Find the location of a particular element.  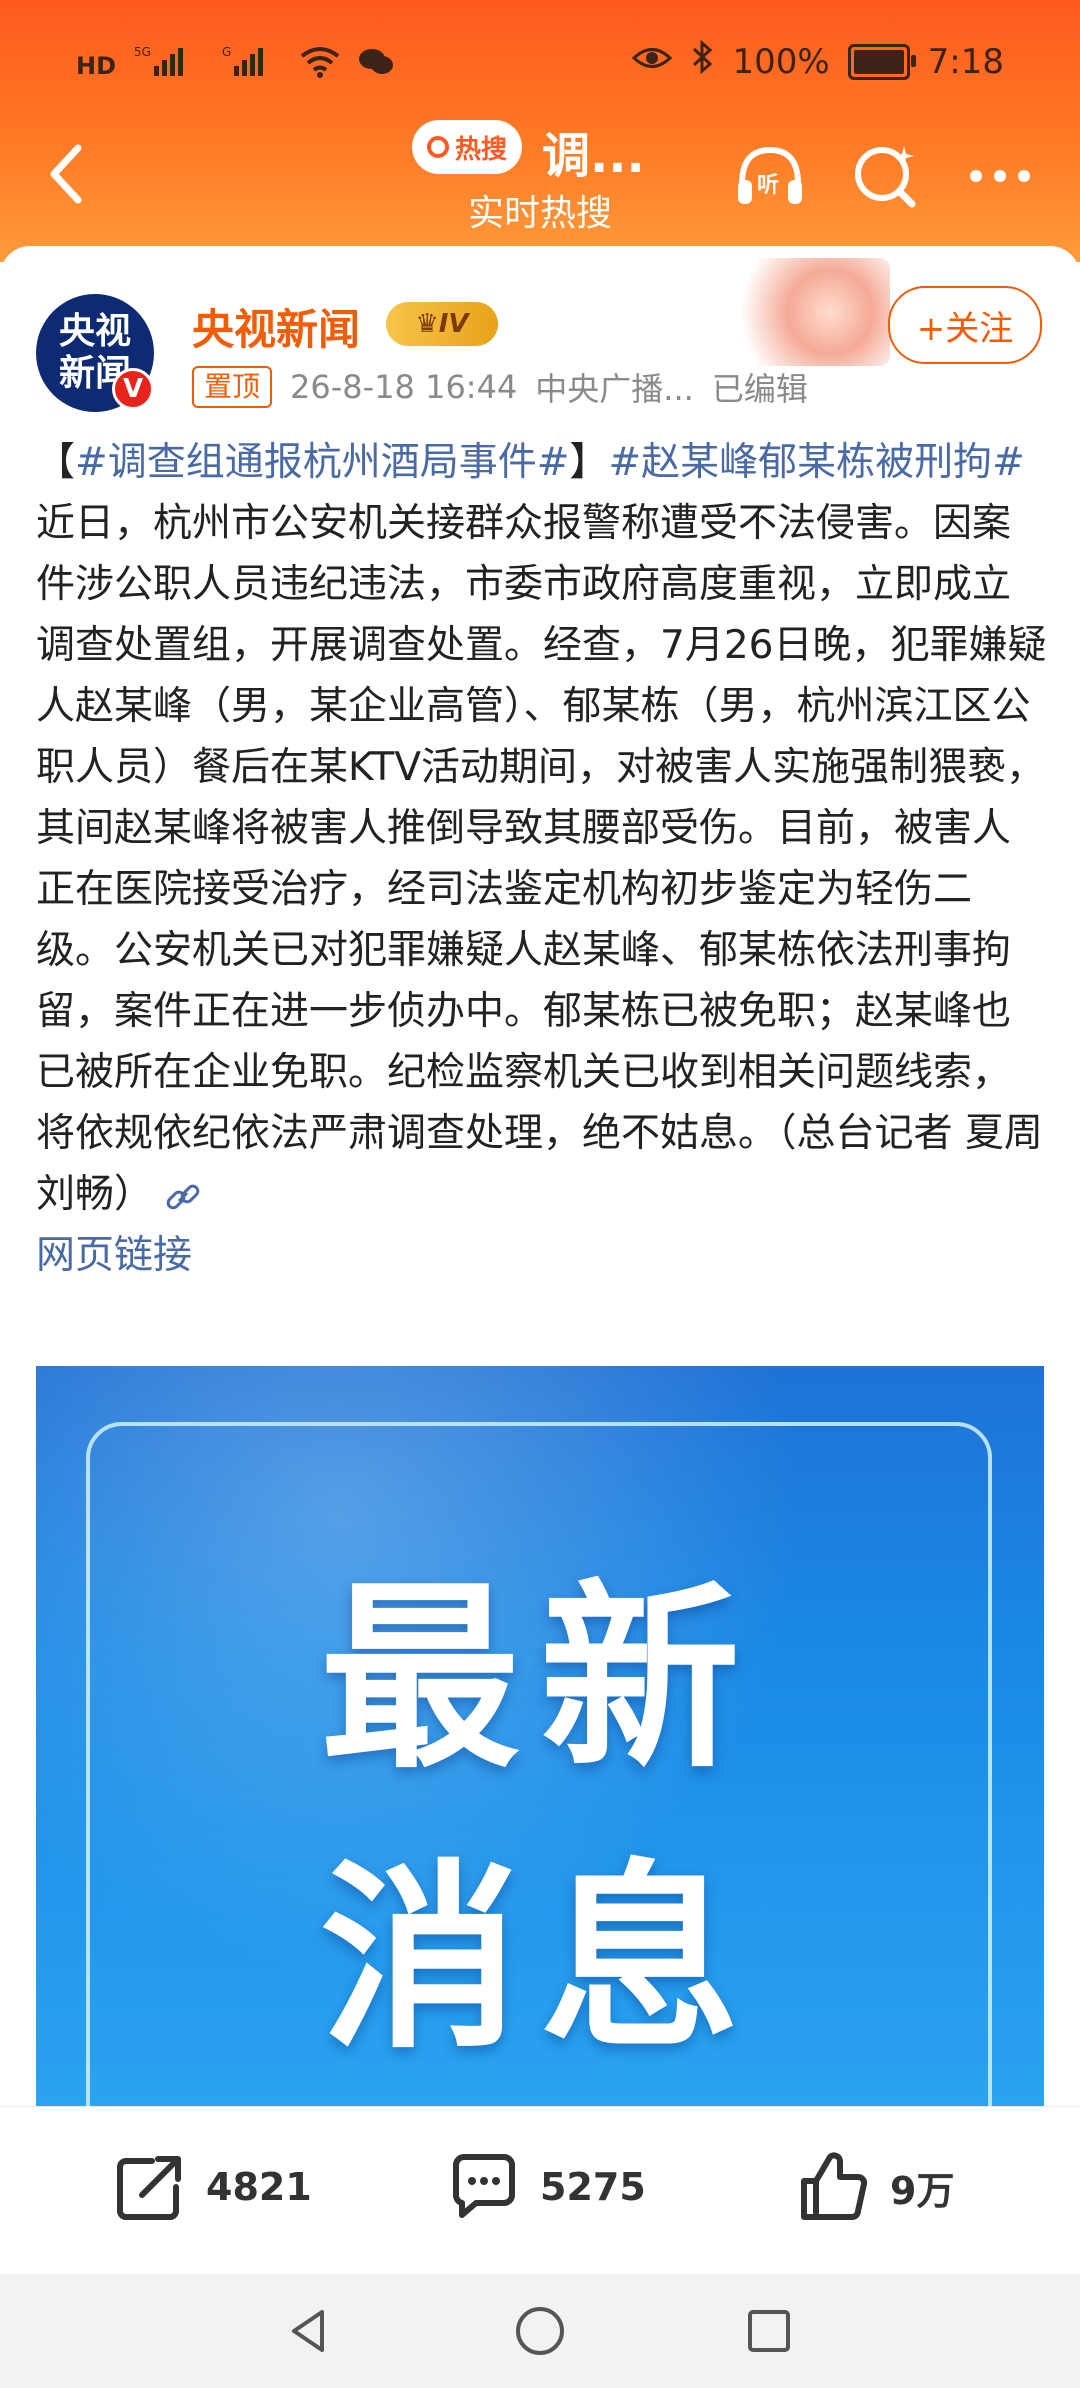

listen-button: 听 is located at coordinates (770, 176).